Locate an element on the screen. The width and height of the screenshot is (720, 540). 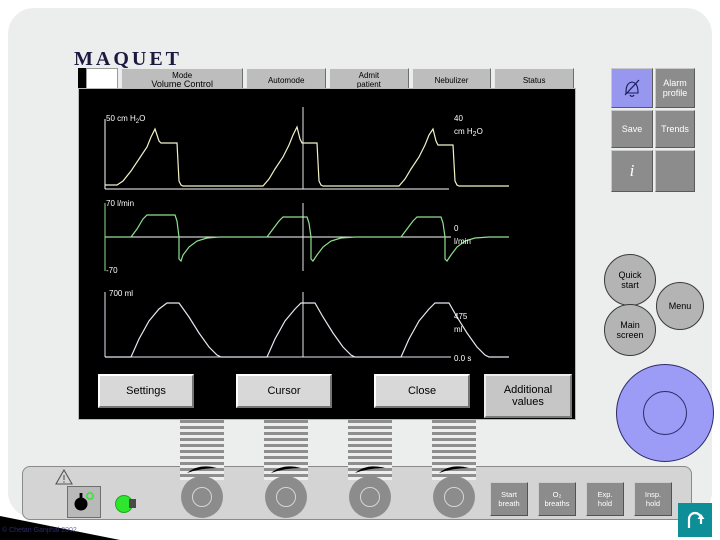
quick-start-label-1: Quick is located at coordinates (630, 275).